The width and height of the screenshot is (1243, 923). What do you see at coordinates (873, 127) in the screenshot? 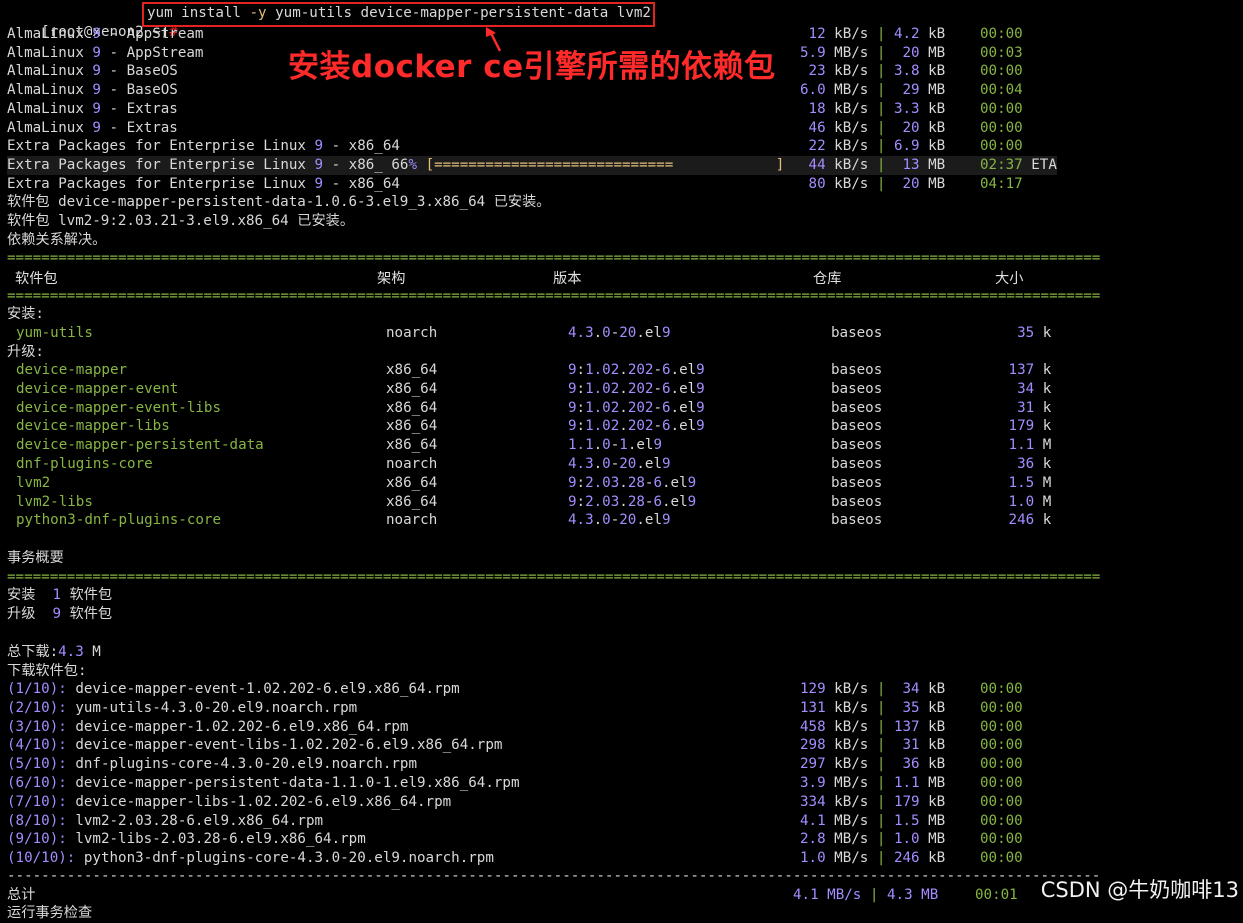
I see `repo-speed-size: 46 kB/s | 20 kB` at bounding box center [873, 127].